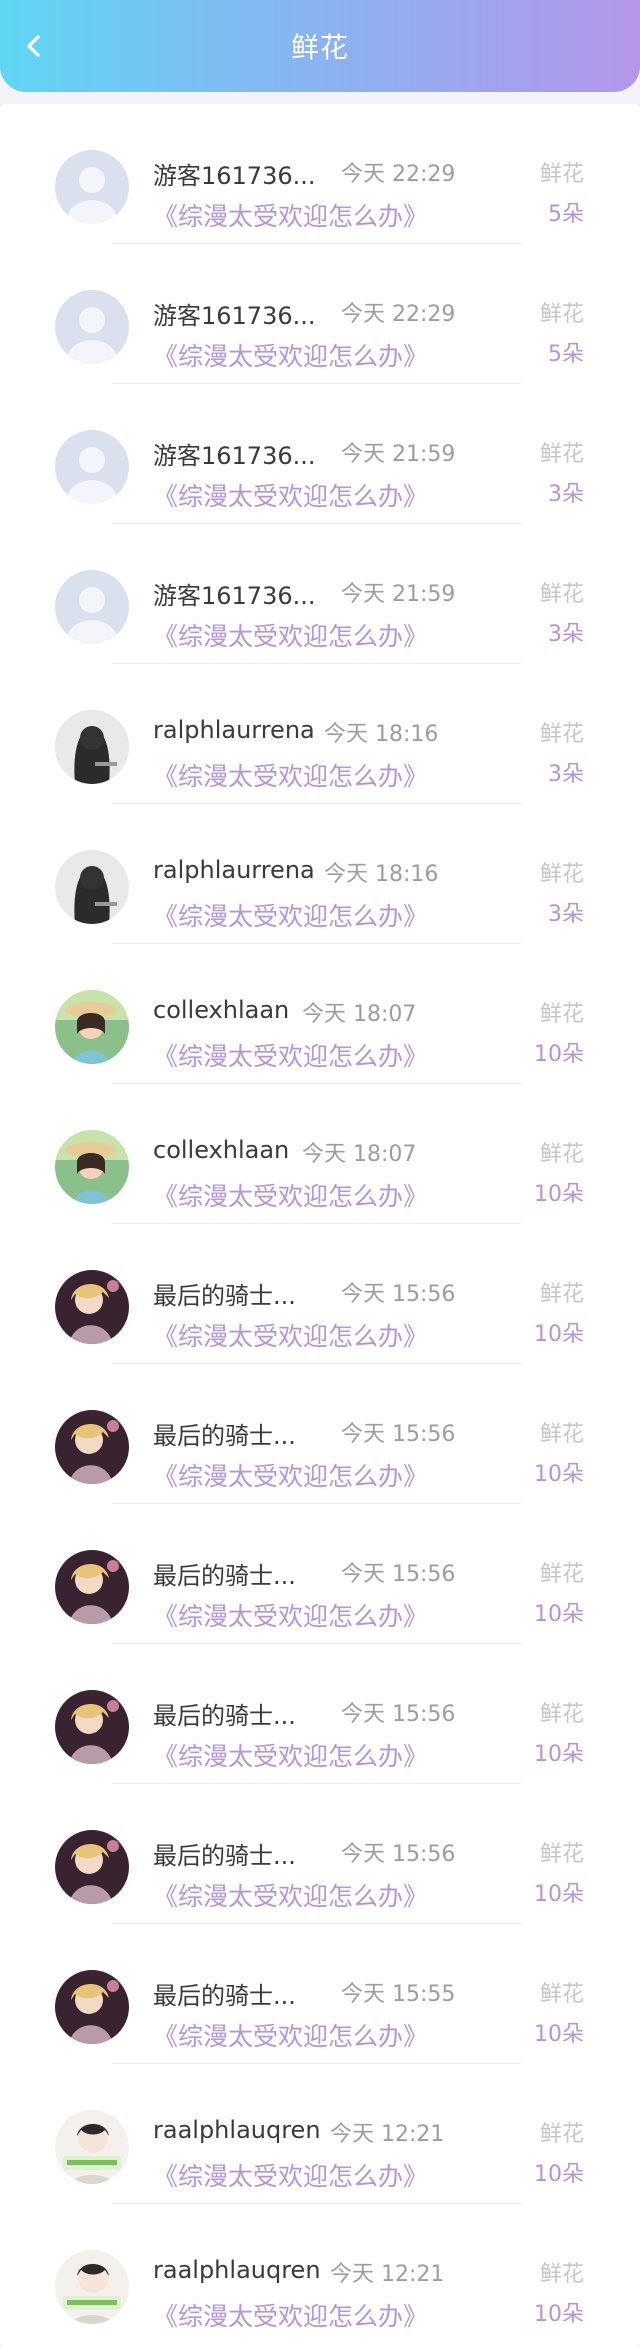 This screenshot has height=2347, width=640. I want to click on list-item: 最后的骑士... 今天 15:55 《综漫太受欢迎怎么办》 鲜花 10朵, so click(320, 1994).